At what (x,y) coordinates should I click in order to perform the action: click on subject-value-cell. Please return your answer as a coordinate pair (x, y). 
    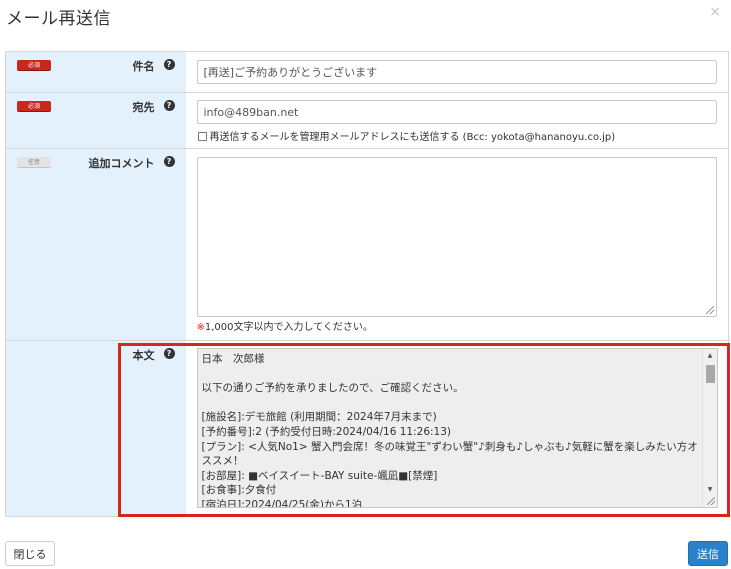
    Looking at the image, I should click on (457, 72).